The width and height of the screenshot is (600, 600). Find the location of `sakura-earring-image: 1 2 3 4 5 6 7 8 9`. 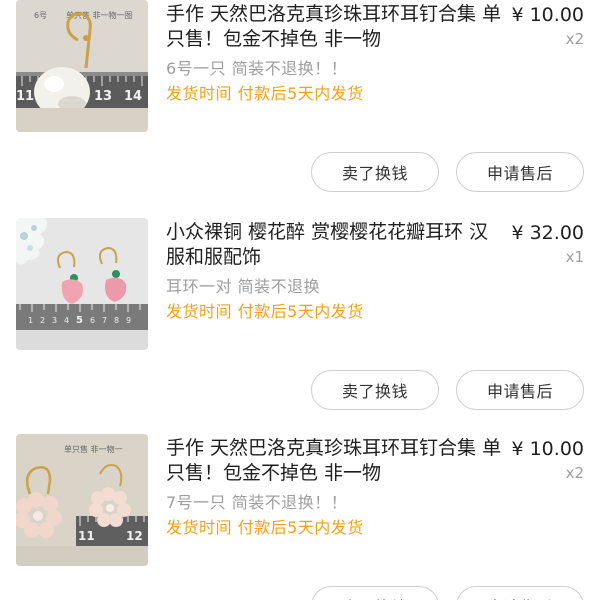

sakura-earring-image: 1 2 3 4 5 6 7 8 9 is located at coordinates (82, 284).